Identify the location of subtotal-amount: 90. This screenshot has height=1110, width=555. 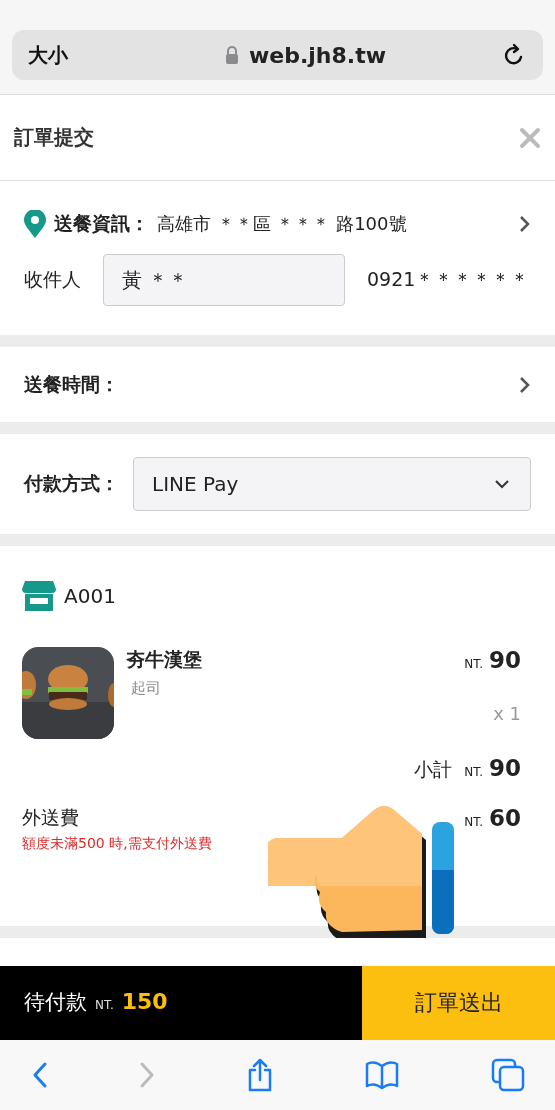
(505, 768).